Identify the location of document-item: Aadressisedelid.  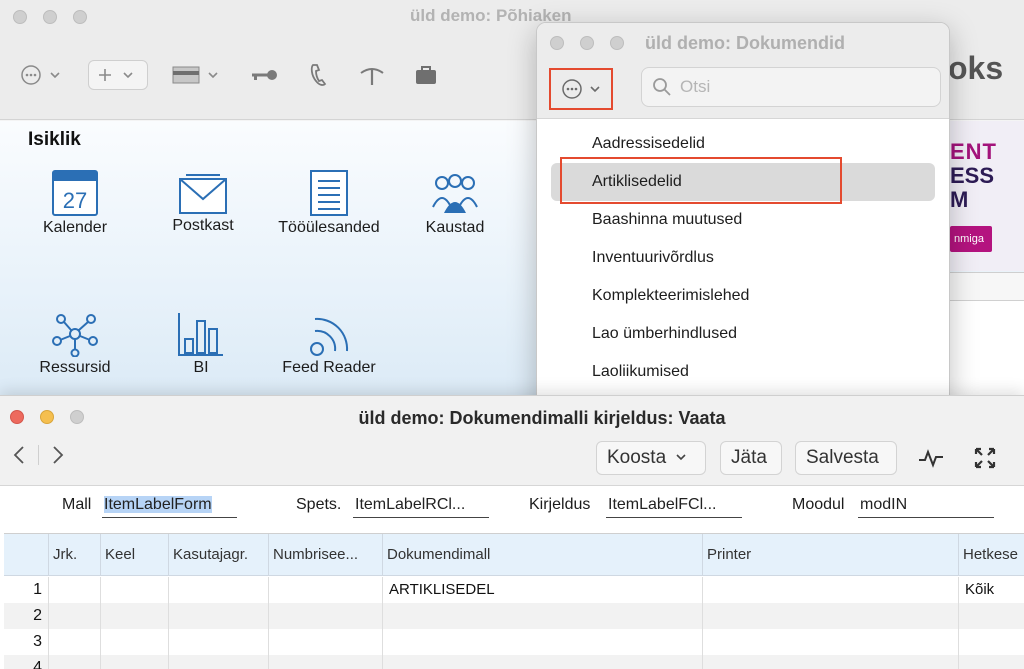
(743, 144).